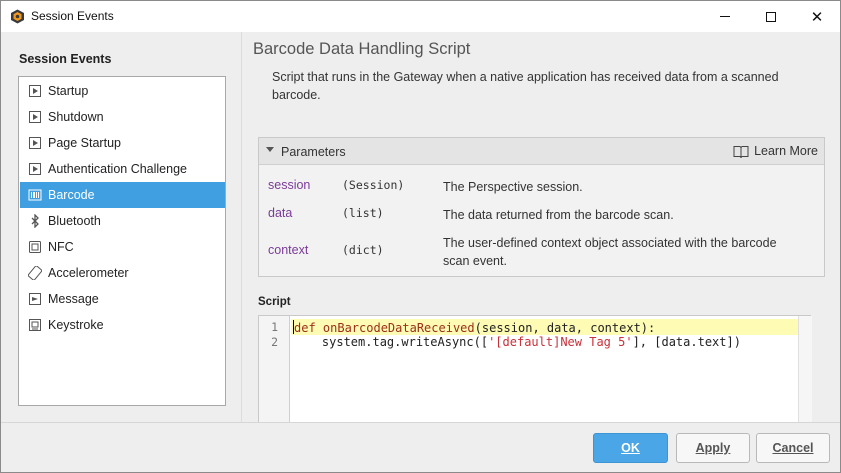  I want to click on bluetooth-icon, so click(35, 221).